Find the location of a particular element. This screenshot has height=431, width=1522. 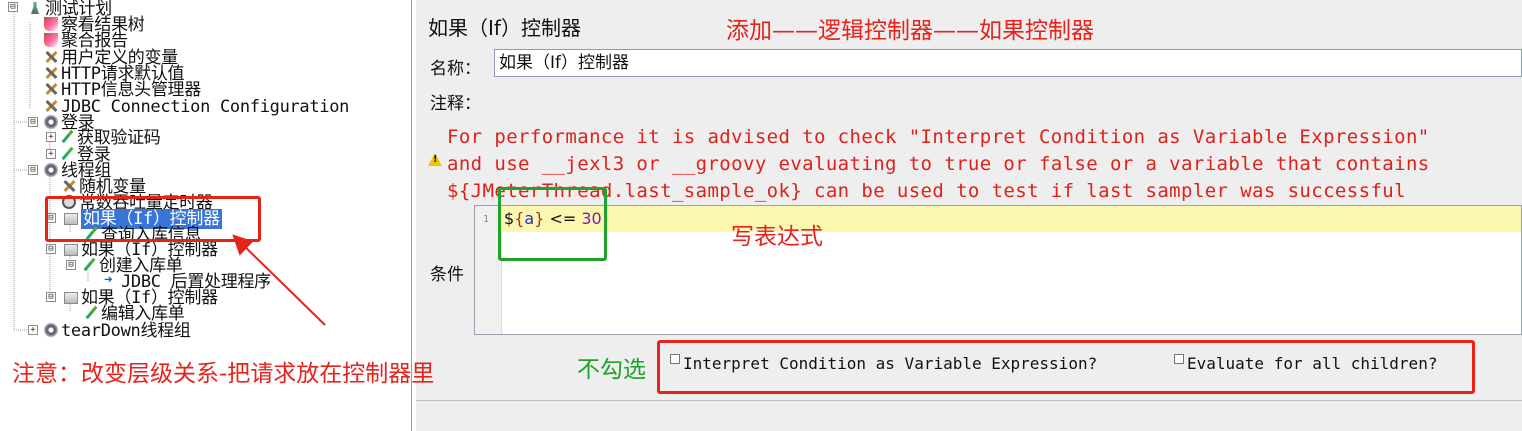

annotation-arrow is located at coordinates (279, 280).